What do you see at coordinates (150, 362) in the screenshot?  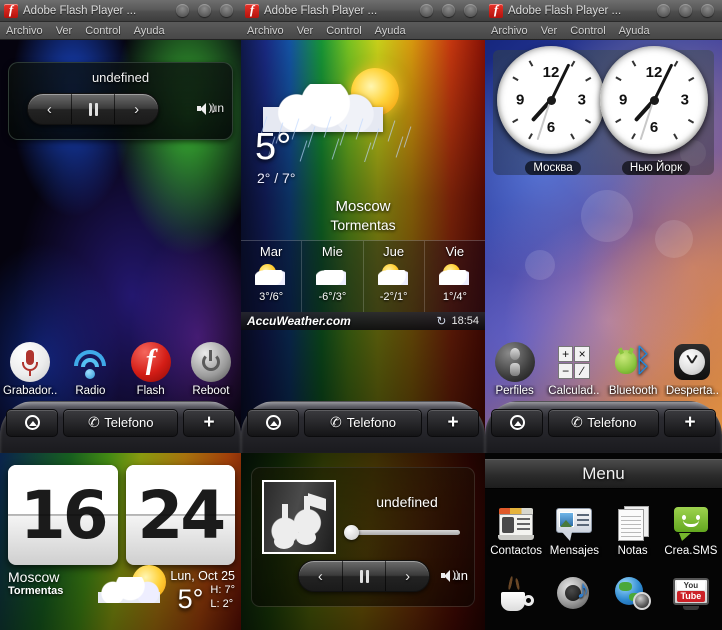 I see `flash-icon: f` at bounding box center [150, 362].